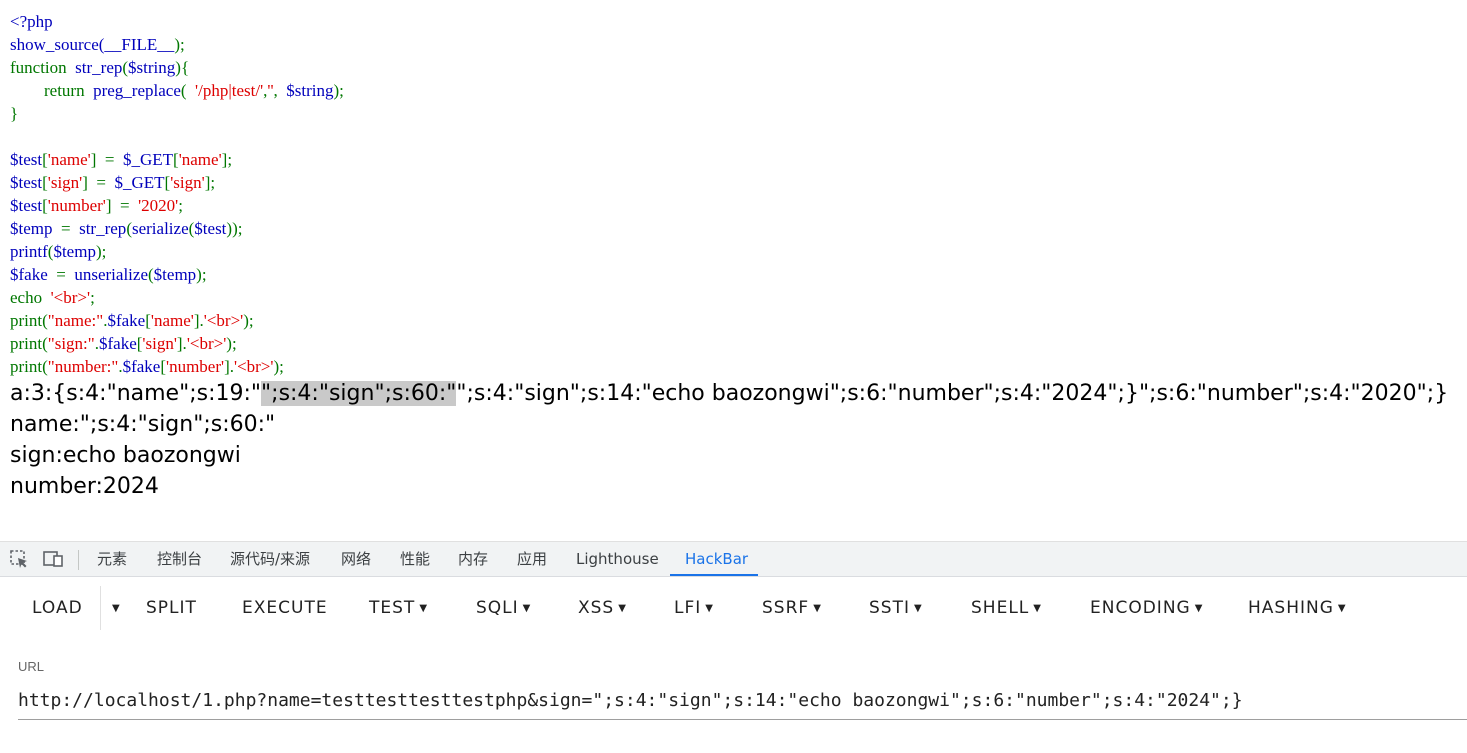 This screenshot has width=1467, height=753. Describe the element at coordinates (100, 608) in the screenshot. I see `load-split-divider` at that location.